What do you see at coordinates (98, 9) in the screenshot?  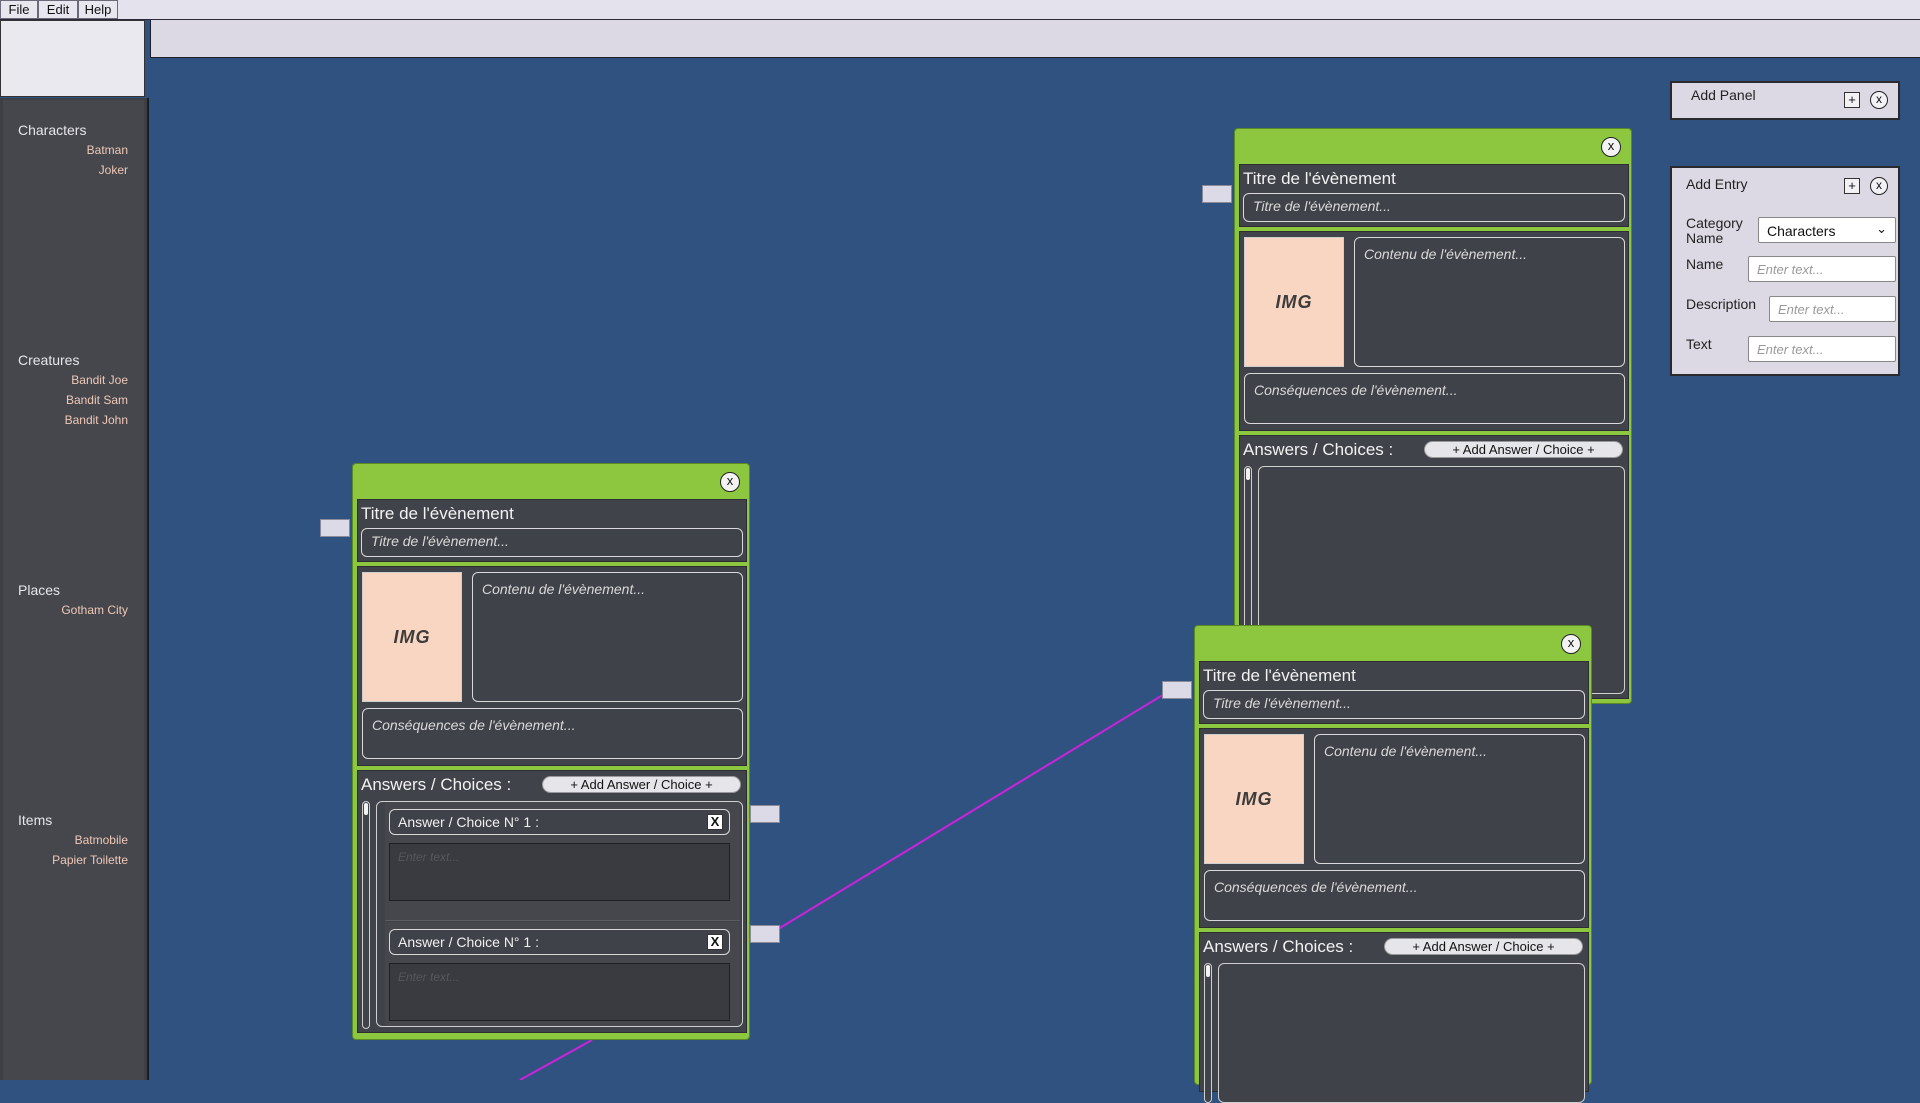 I see `menu-help: Help` at bounding box center [98, 9].